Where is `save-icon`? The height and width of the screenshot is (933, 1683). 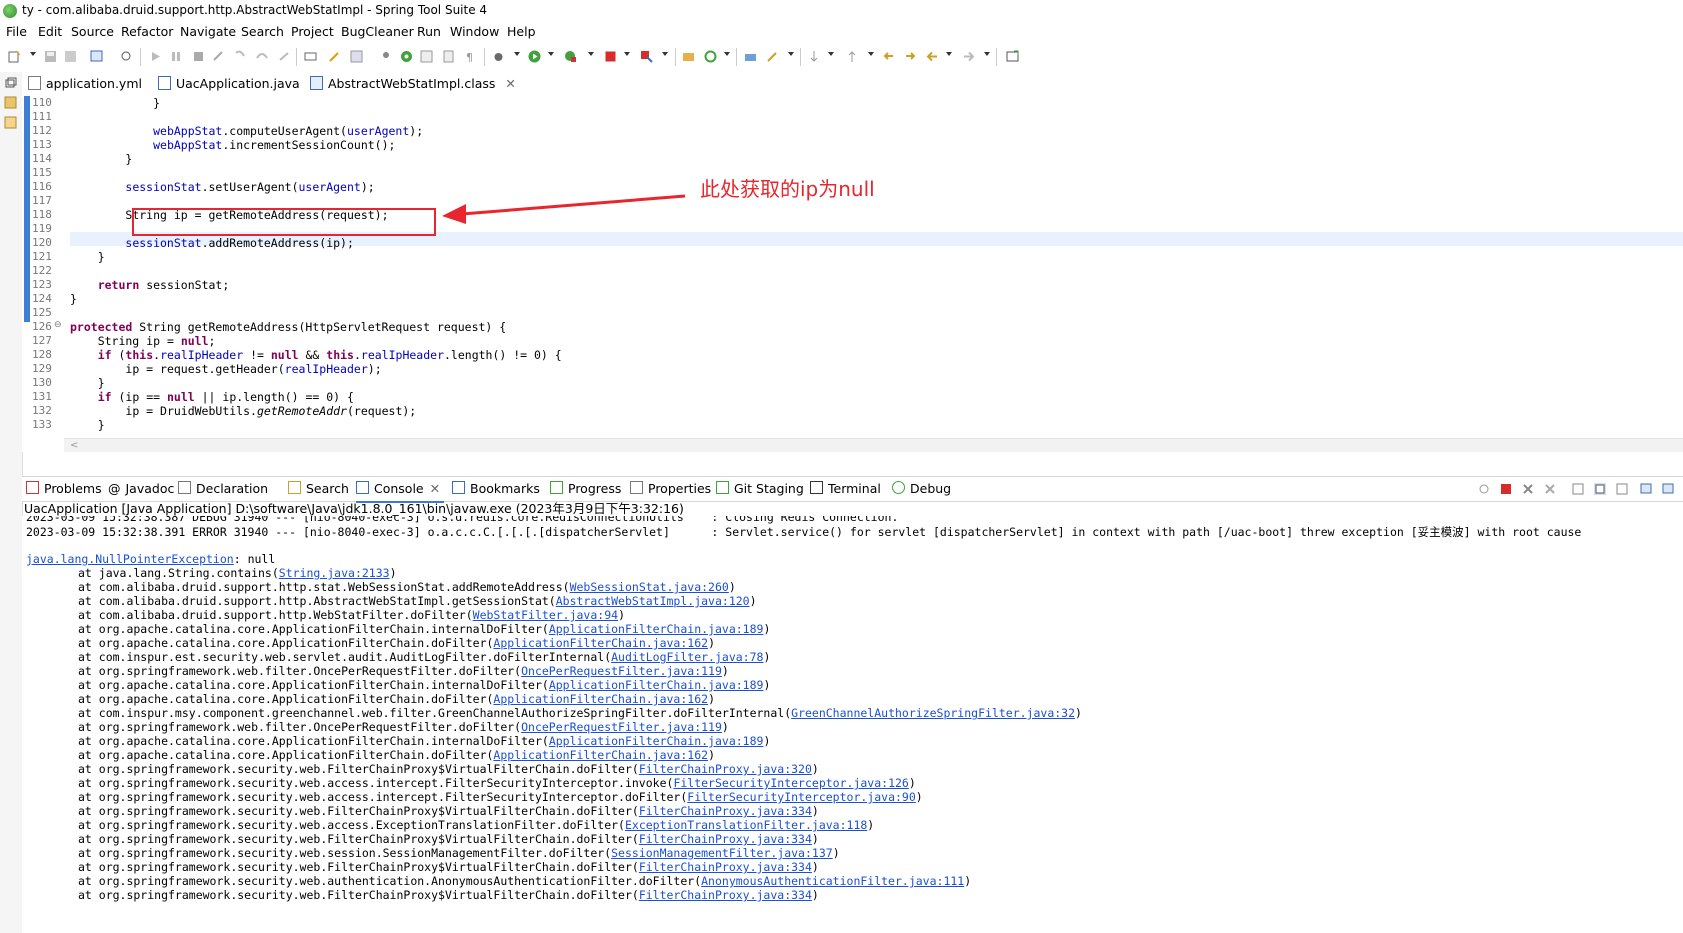 save-icon is located at coordinates (50, 56).